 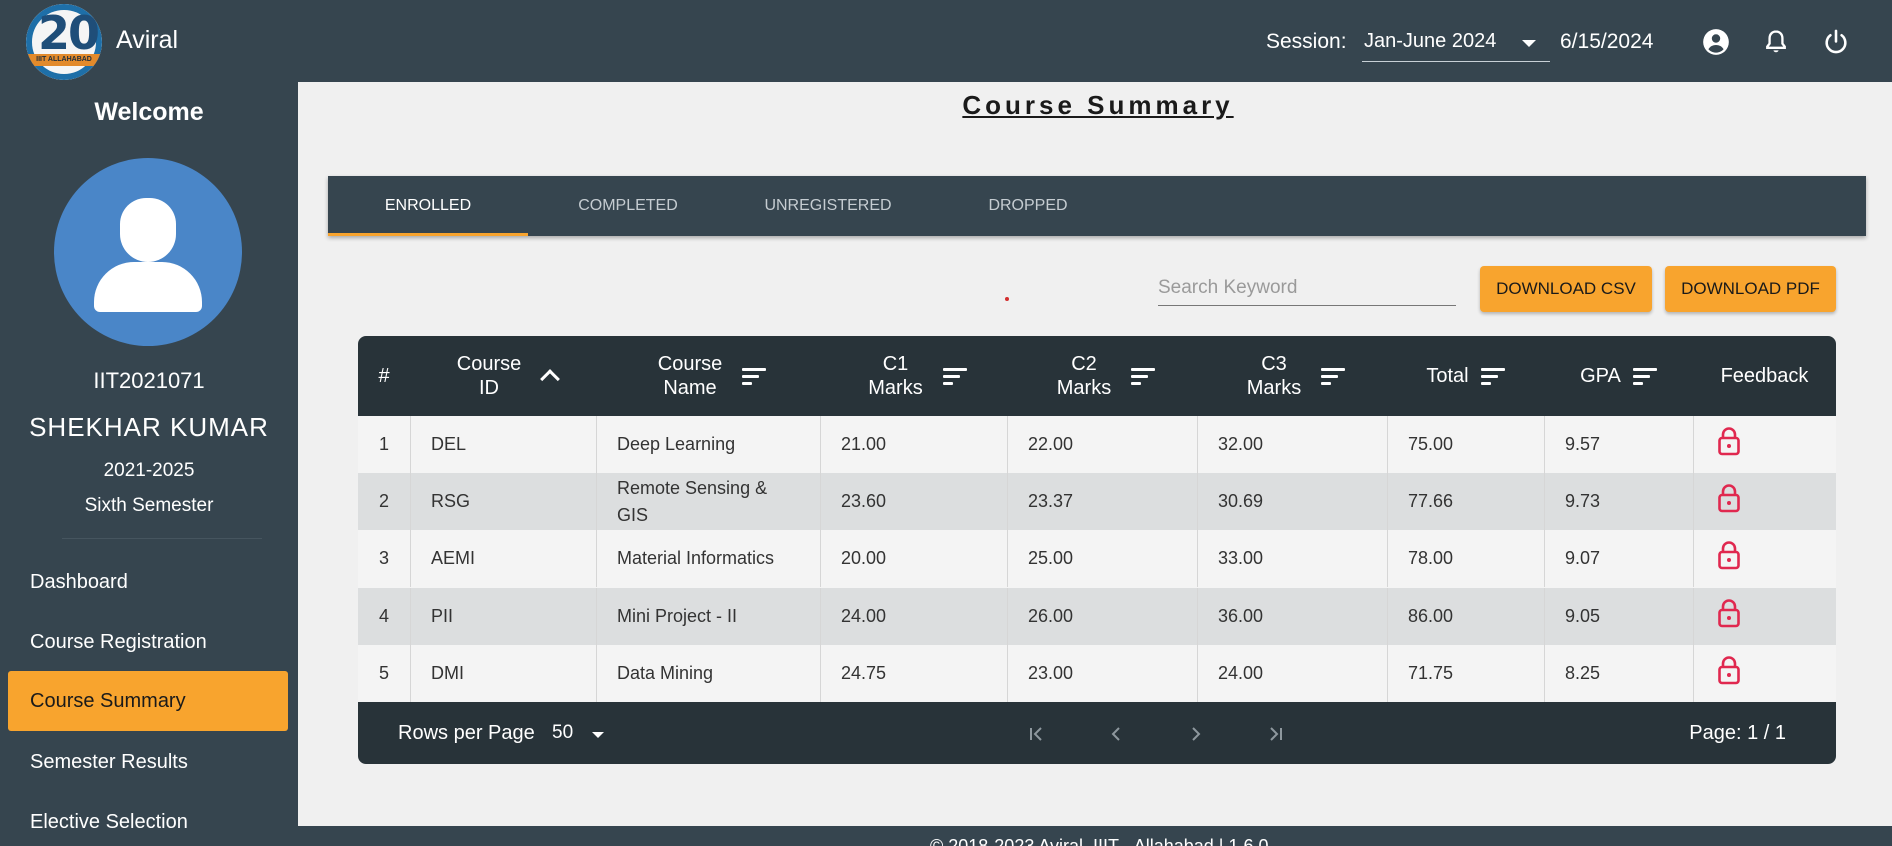 I want to click on student-batch: 2021-2025, so click(x=149, y=470).